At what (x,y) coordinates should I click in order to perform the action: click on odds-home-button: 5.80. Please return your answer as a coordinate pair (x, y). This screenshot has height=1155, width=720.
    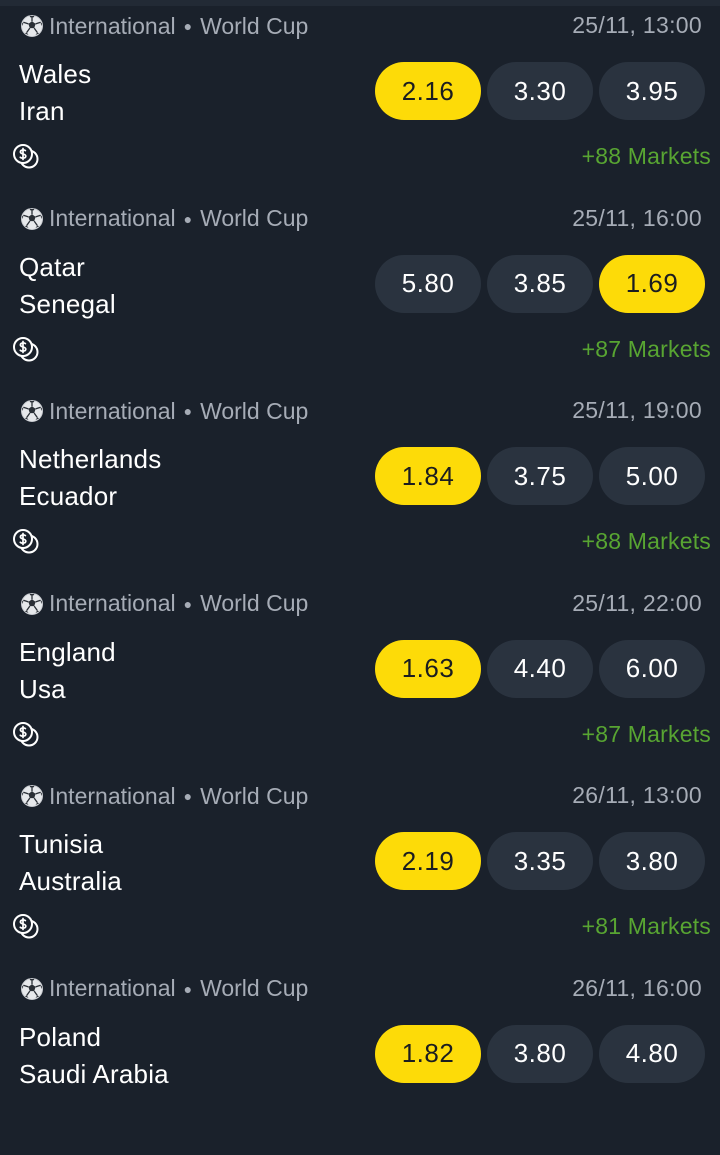
    Looking at the image, I should click on (428, 284).